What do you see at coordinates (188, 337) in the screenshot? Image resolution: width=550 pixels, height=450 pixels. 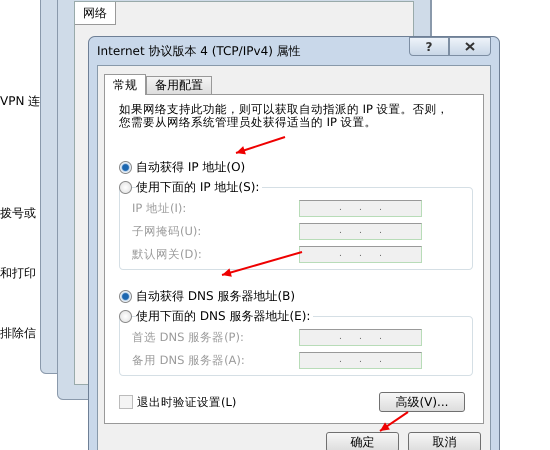 I see `field-label: 首选 DNS 服务器(P):` at bounding box center [188, 337].